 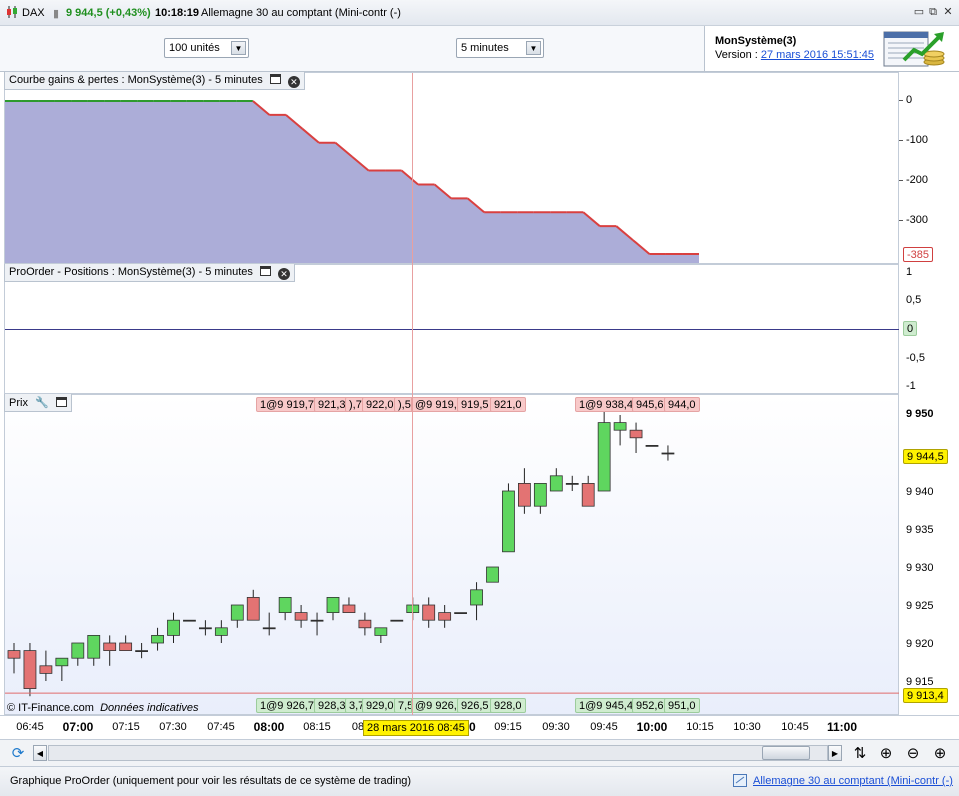 What do you see at coordinates (18, 754) in the screenshot?
I see `refresh-icon: ⟳` at bounding box center [18, 754].